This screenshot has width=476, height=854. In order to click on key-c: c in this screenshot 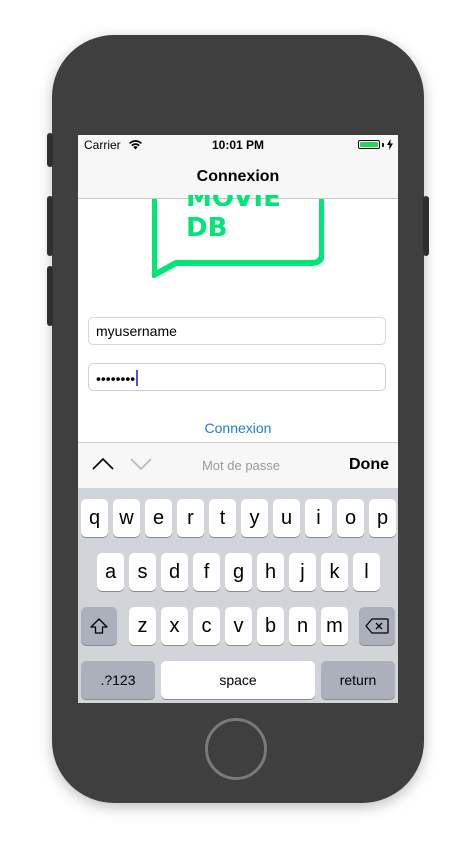, I will do `click(206, 626)`.